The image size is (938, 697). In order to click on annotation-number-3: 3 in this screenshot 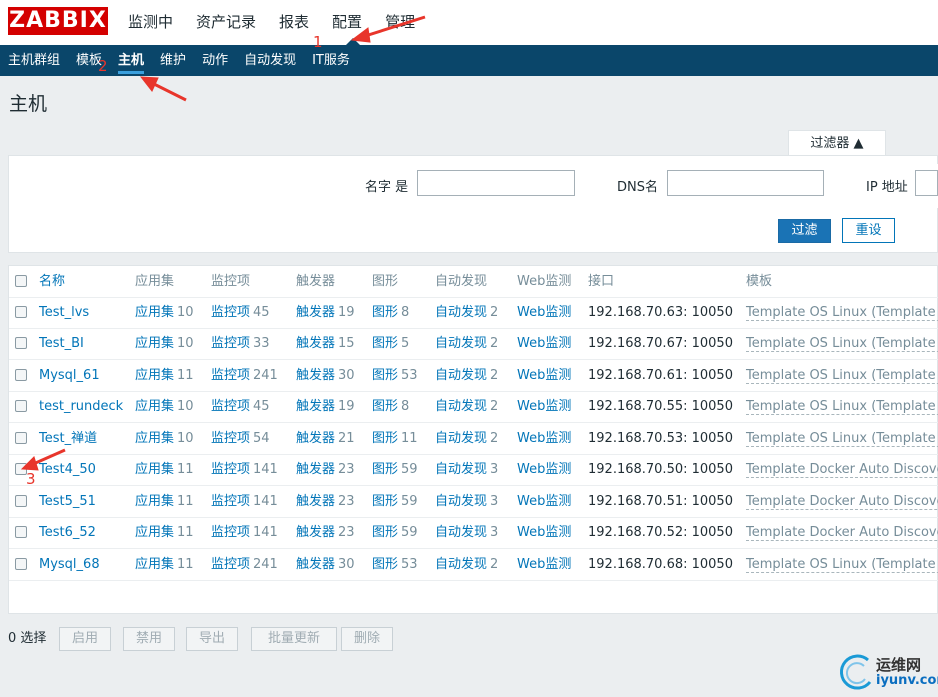, I will do `click(31, 479)`.